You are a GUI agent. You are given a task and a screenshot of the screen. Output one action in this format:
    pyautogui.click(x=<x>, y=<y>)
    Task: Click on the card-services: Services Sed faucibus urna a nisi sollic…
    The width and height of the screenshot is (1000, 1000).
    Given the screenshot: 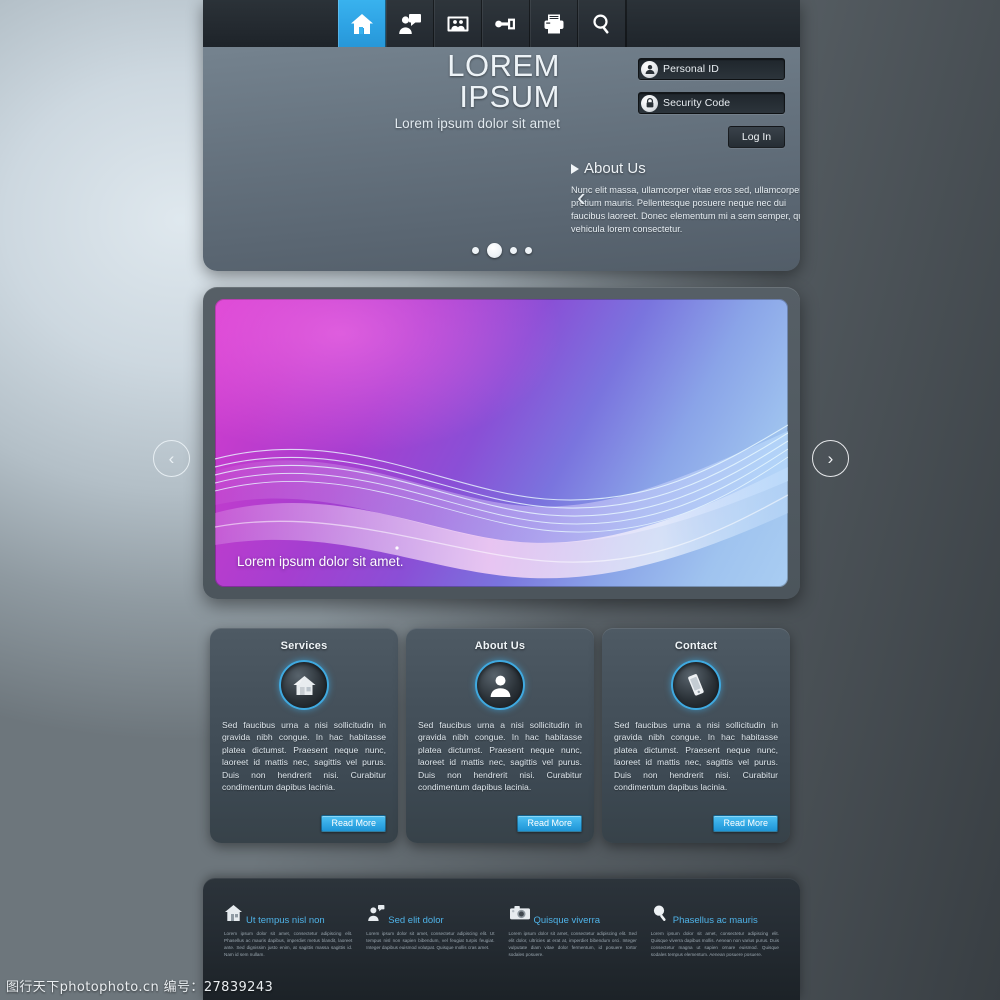 What is the action you would take?
    pyautogui.click(x=304, y=735)
    